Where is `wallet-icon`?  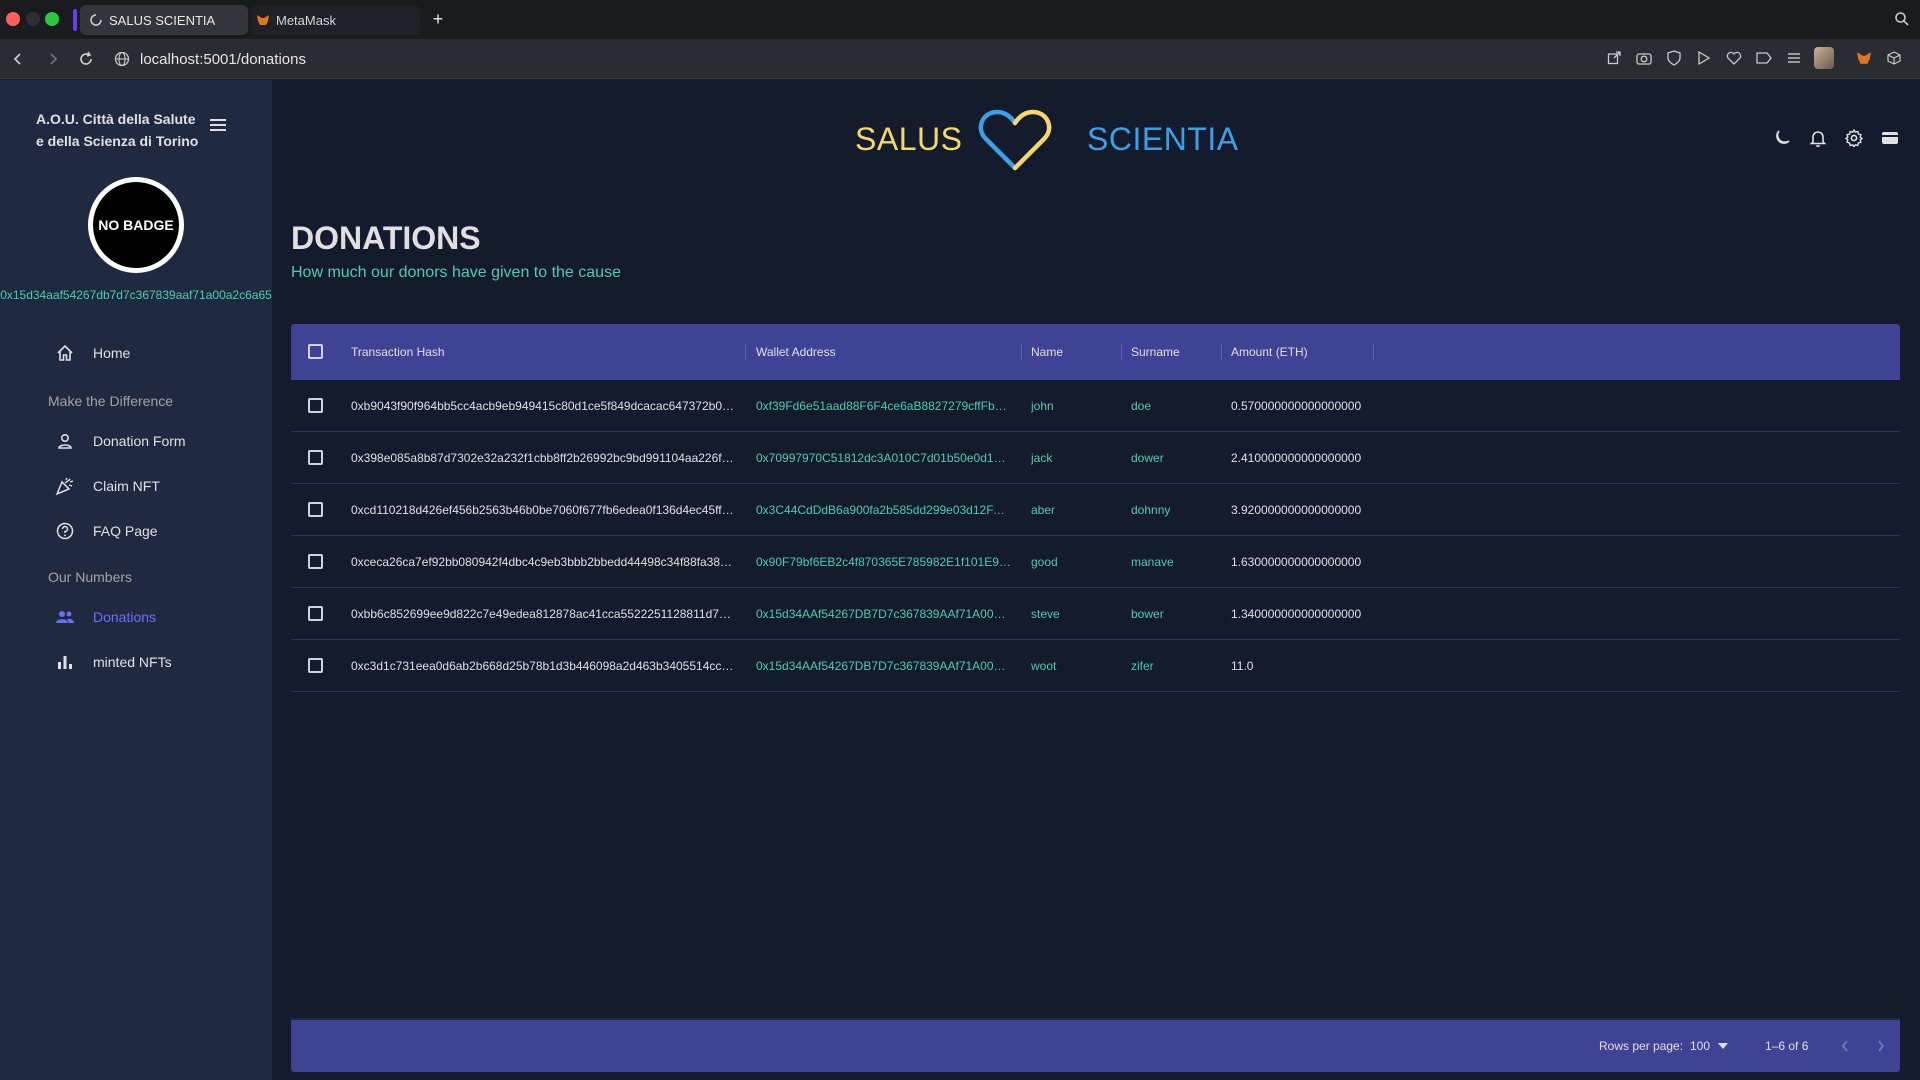 wallet-icon is located at coordinates (1890, 138).